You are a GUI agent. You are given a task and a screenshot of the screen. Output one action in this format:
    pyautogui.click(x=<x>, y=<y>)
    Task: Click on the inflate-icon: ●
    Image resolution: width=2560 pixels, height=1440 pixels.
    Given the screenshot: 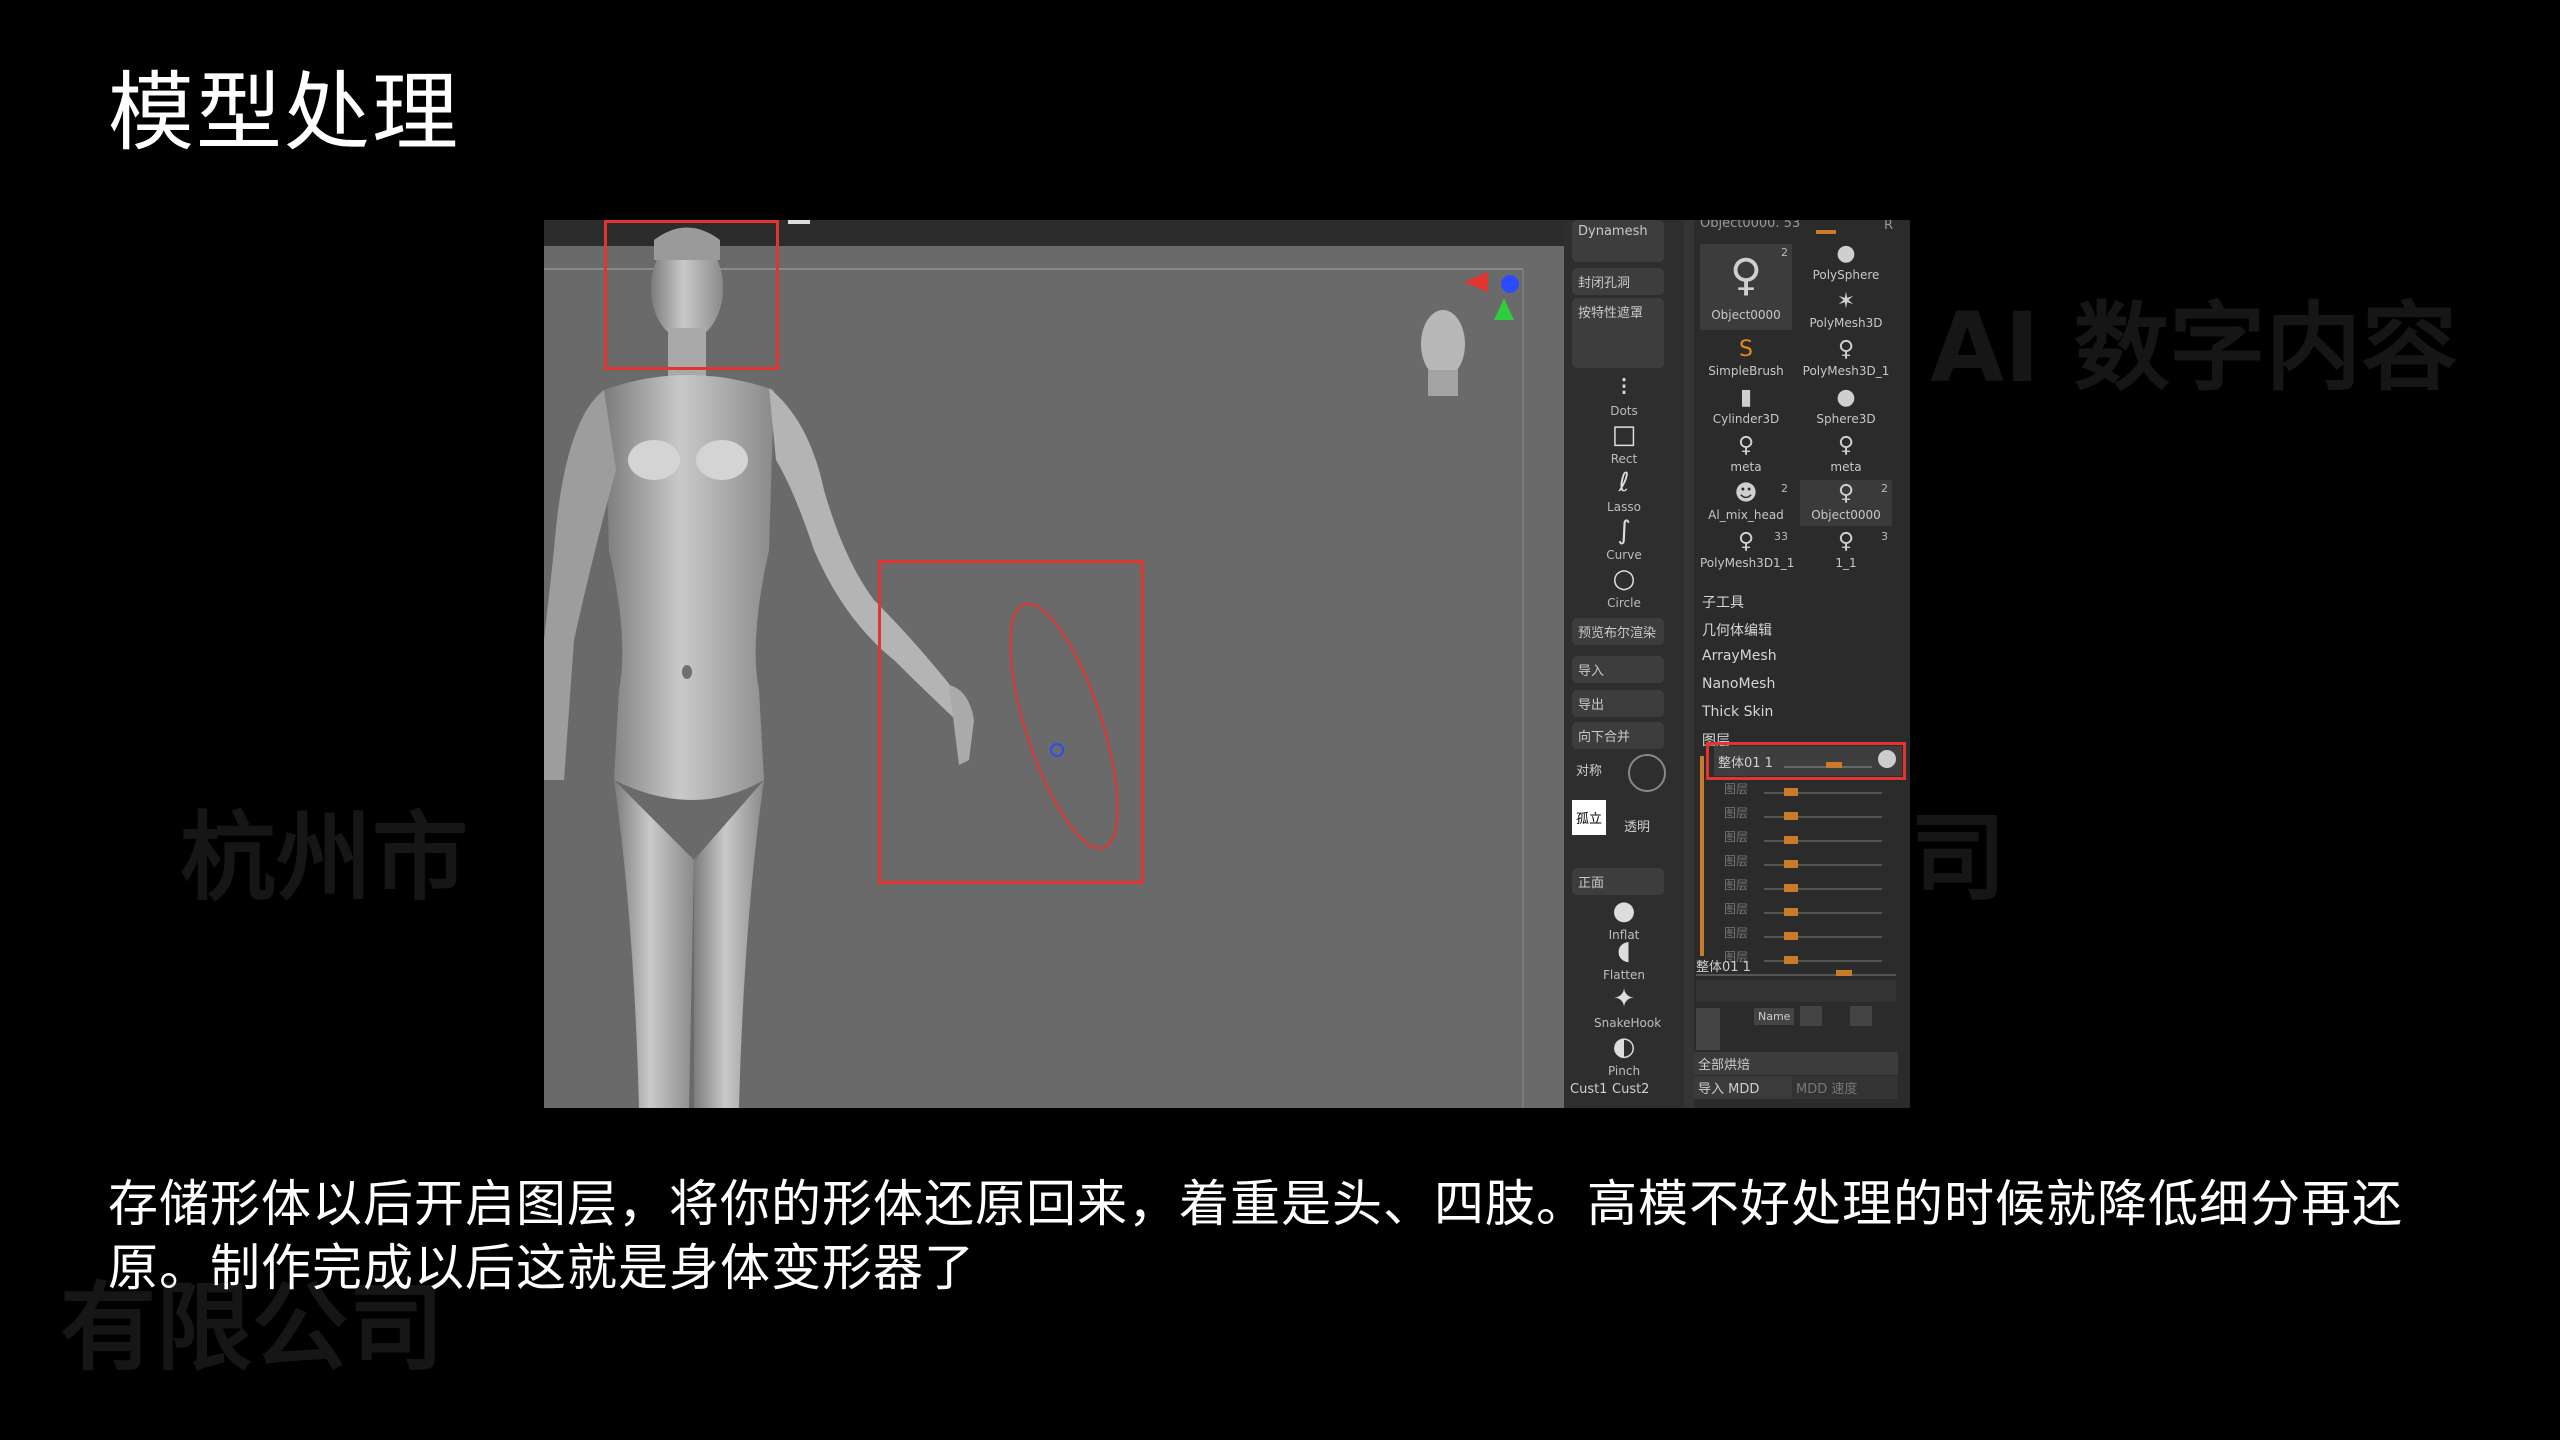 What is the action you would take?
    pyautogui.click(x=1624, y=911)
    